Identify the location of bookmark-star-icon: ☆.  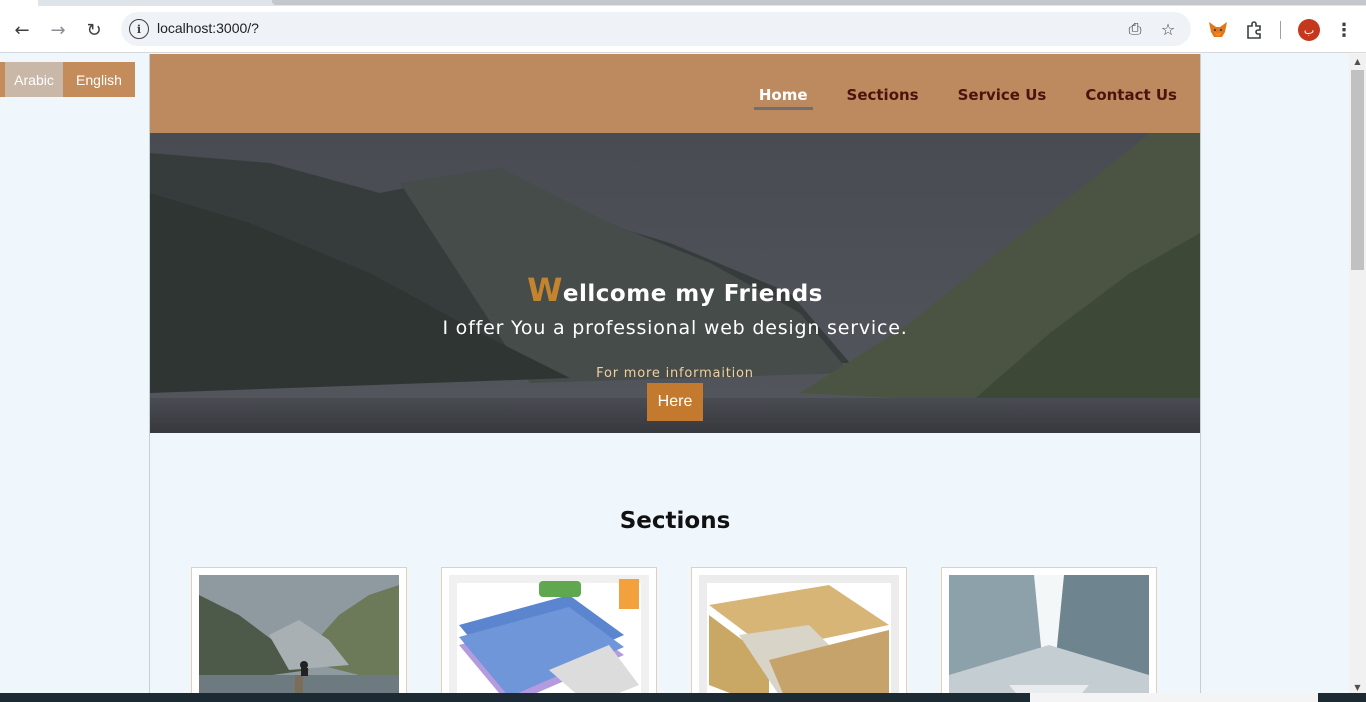
(1168, 29).